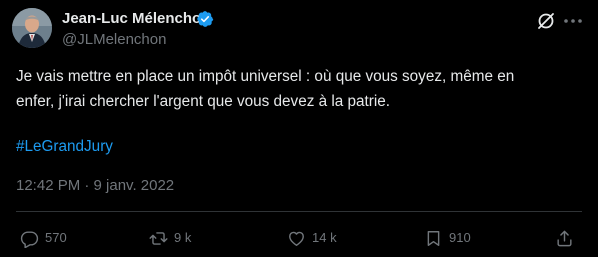 The image size is (598, 257). Describe the element at coordinates (29, 239) in the screenshot. I see `reply-icon` at that location.